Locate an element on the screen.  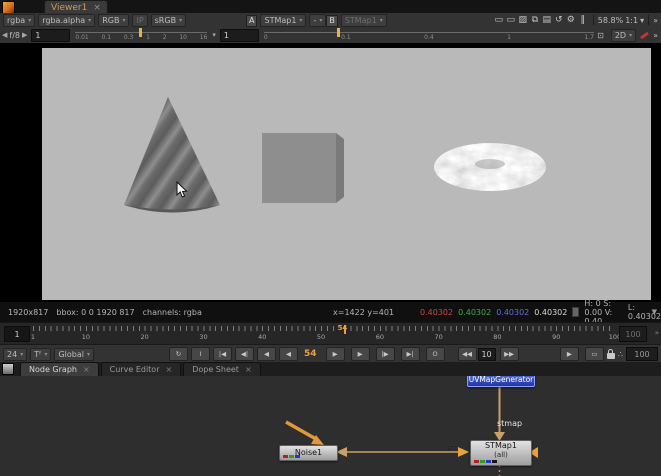
viewer-tab: Viewer1 × is located at coordinates (76, 7).